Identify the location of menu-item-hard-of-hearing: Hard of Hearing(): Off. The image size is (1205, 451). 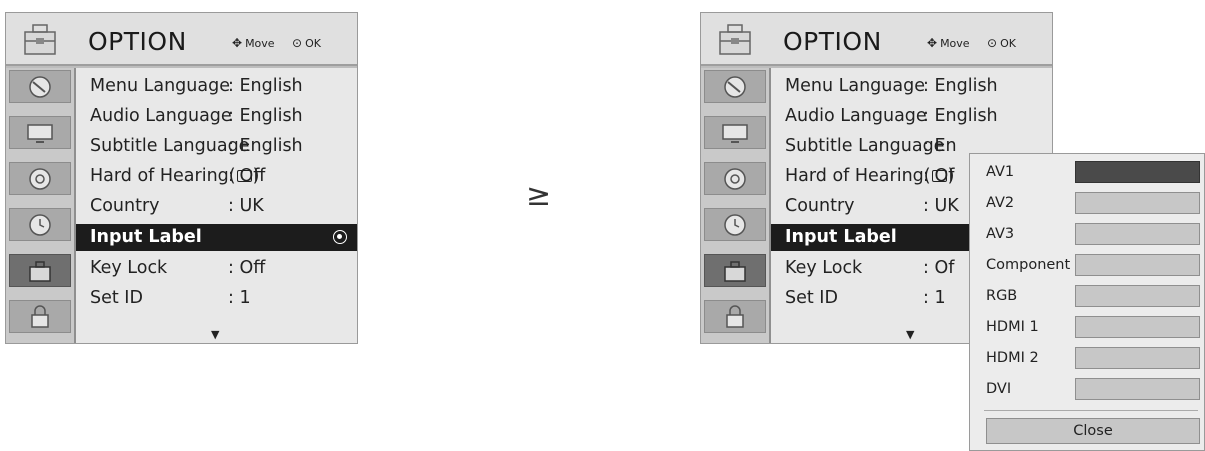
(216, 177).